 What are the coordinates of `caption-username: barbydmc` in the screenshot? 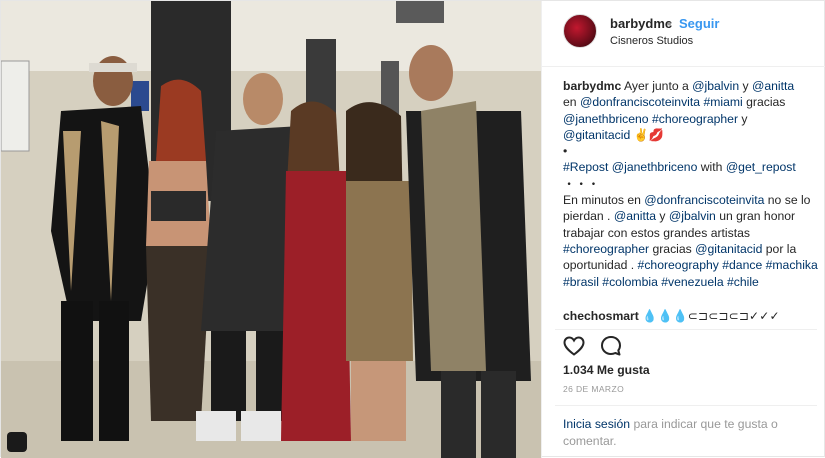 It's located at (592, 86).